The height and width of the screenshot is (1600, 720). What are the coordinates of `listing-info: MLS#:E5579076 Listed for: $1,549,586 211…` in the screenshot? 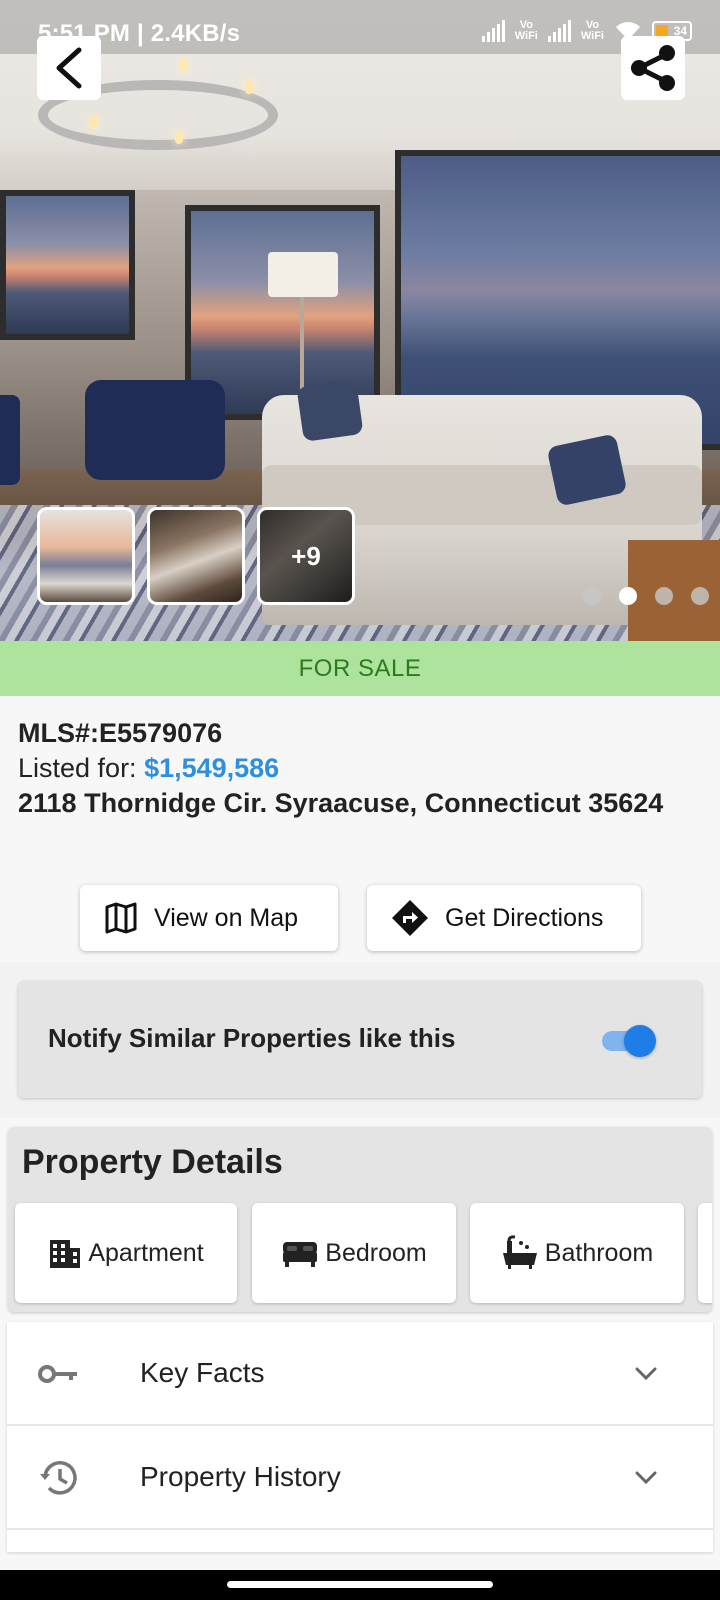 It's located at (363, 768).